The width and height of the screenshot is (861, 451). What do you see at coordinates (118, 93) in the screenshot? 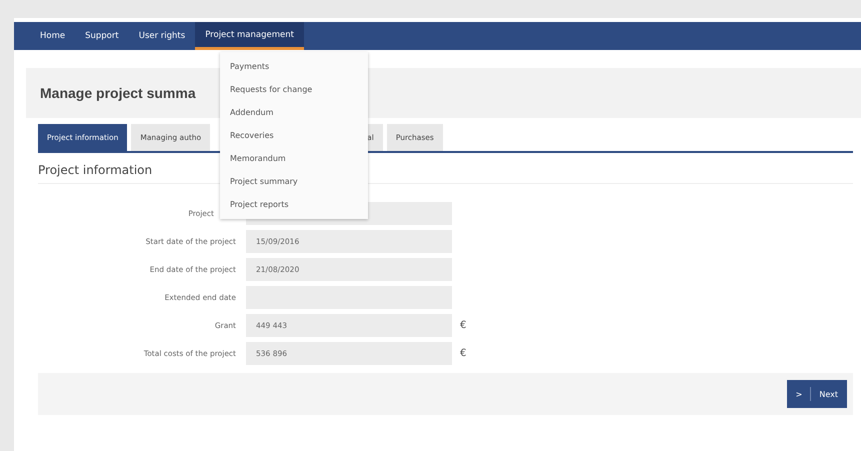
I see `page-title: Manage project summa` at bounding box center [118, 93].